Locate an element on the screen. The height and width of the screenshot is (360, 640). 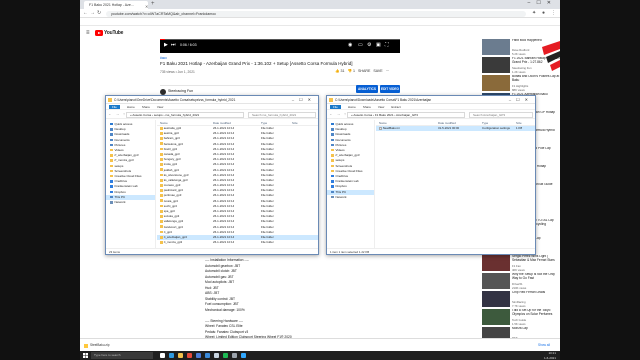
miniplayer-icon: ▣ is located at coordinates (378, 45).